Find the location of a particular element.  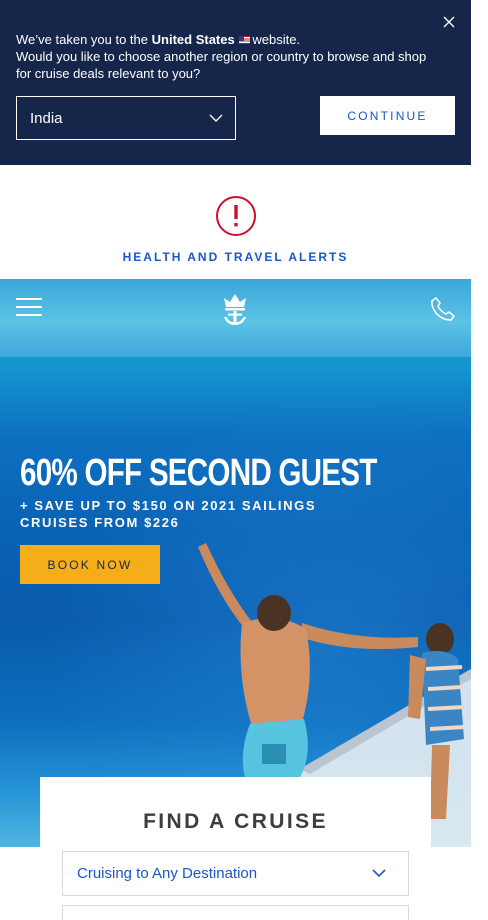

alerts-section: HEALTH AND TRAVEL ALERTS is located at coordinates (235, 222).